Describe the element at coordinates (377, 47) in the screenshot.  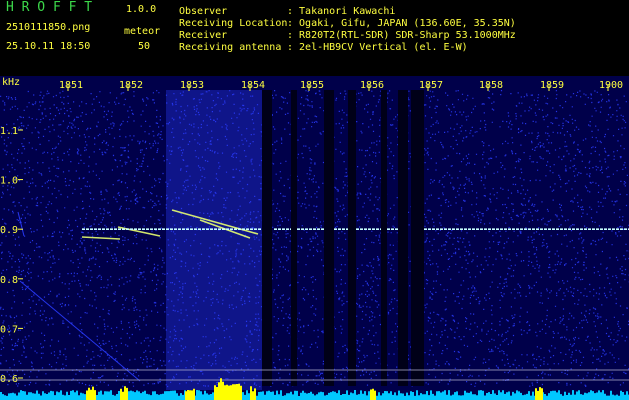
I see `antenna-value: : 2el-HB9CV Vertical (el. E-W)` at that location.